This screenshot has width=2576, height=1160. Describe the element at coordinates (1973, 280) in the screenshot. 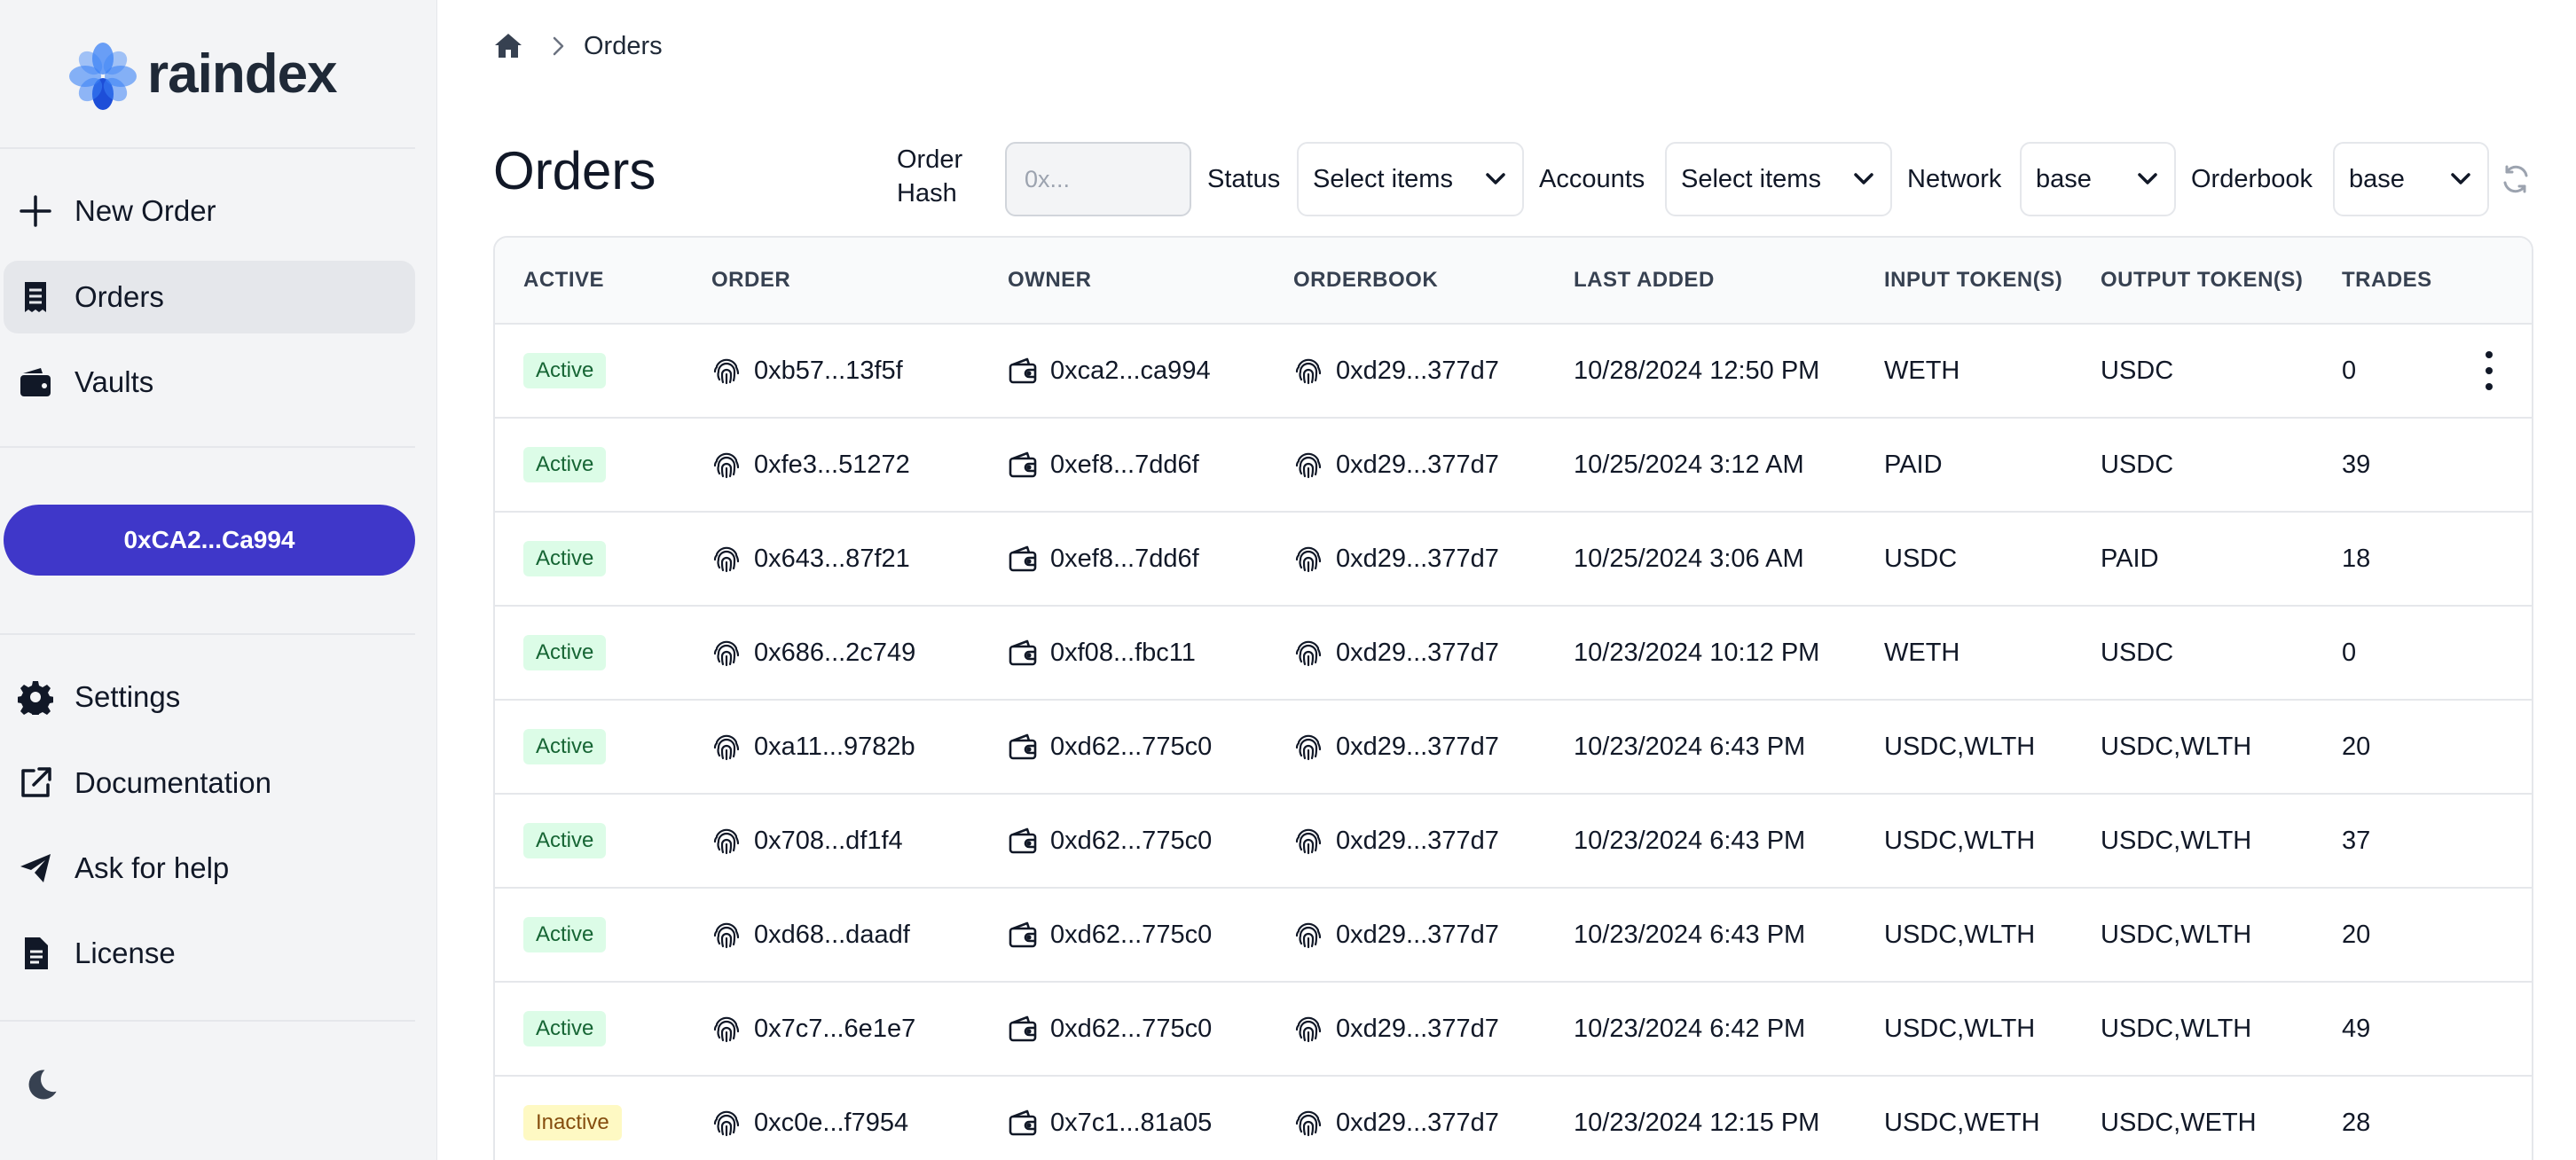

I see `column-header-input-tokens: INPUT TOKEN(S)` at that location.